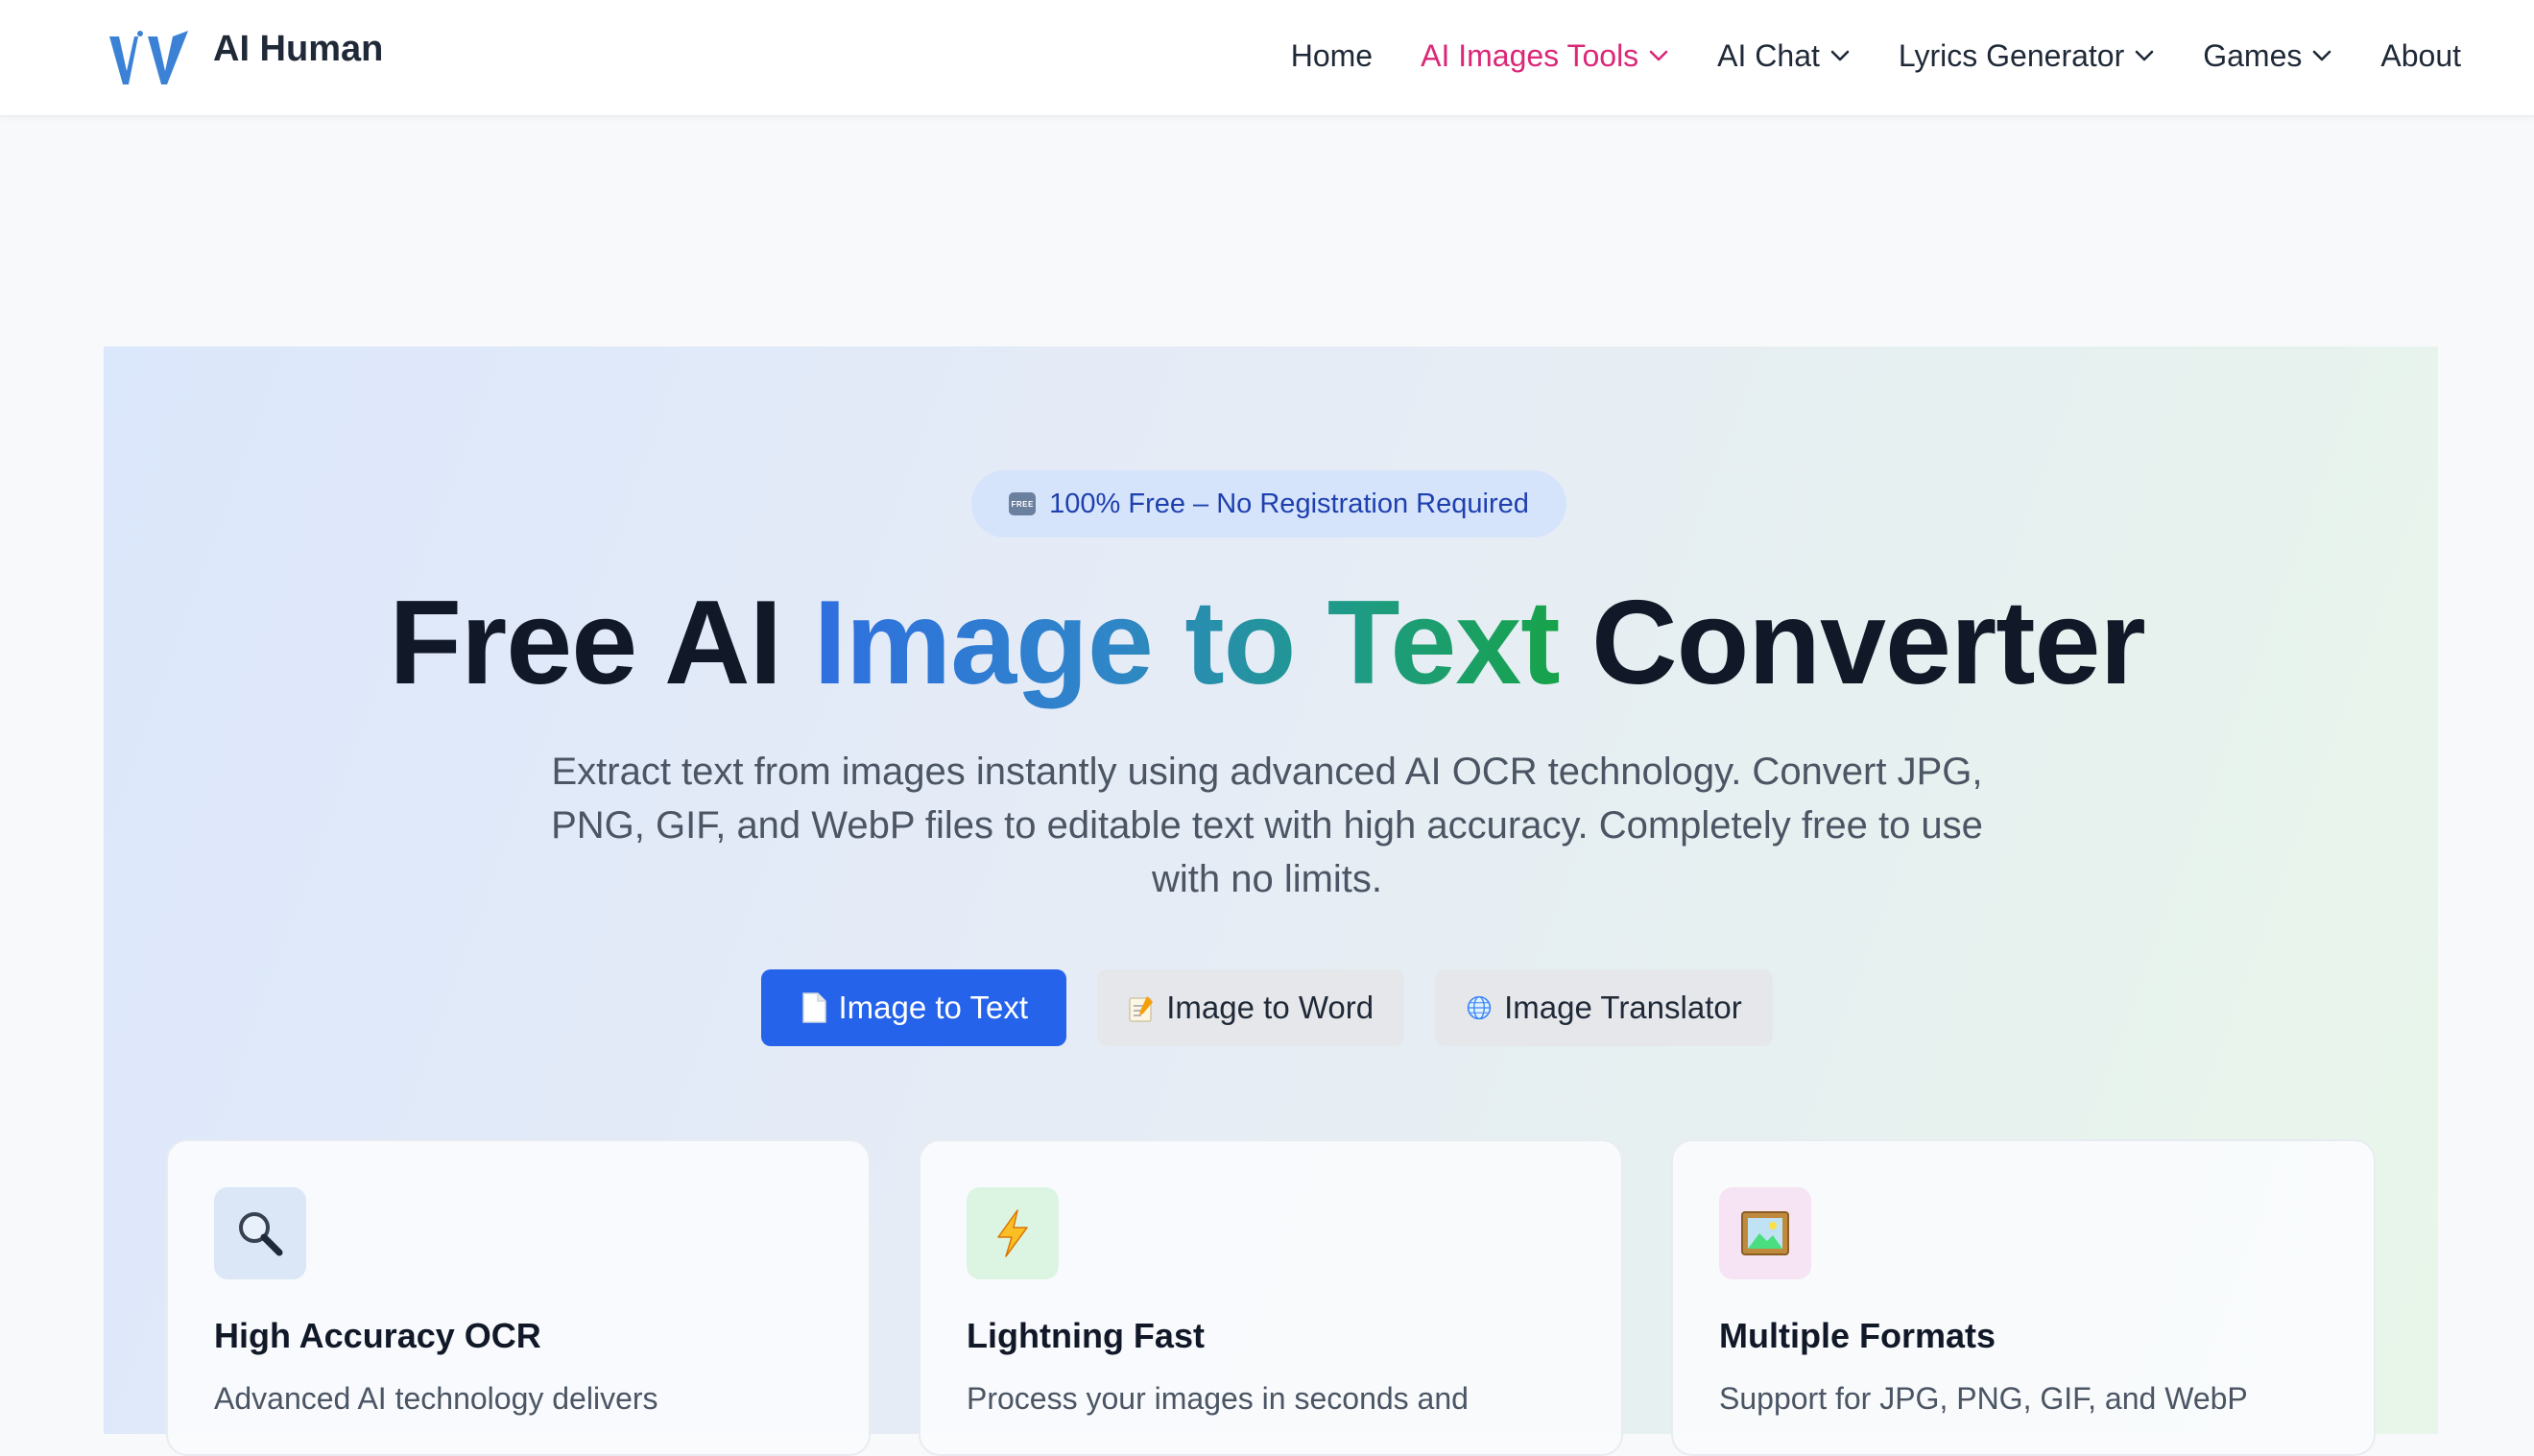 Image resolution: width=2534 pixels, height=1456 pixels. Describe the element at coordinates (933, 1008) in the screenshot. I see `image-to-text-label: Image to Text` at that location.